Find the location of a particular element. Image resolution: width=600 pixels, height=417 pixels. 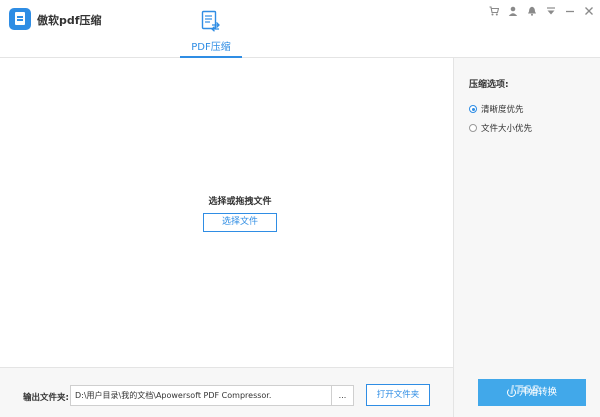

output-path-field: D:\用户目录\我的文档\Apowersoft PDF Compressor. is located at coordinates (201, 395).